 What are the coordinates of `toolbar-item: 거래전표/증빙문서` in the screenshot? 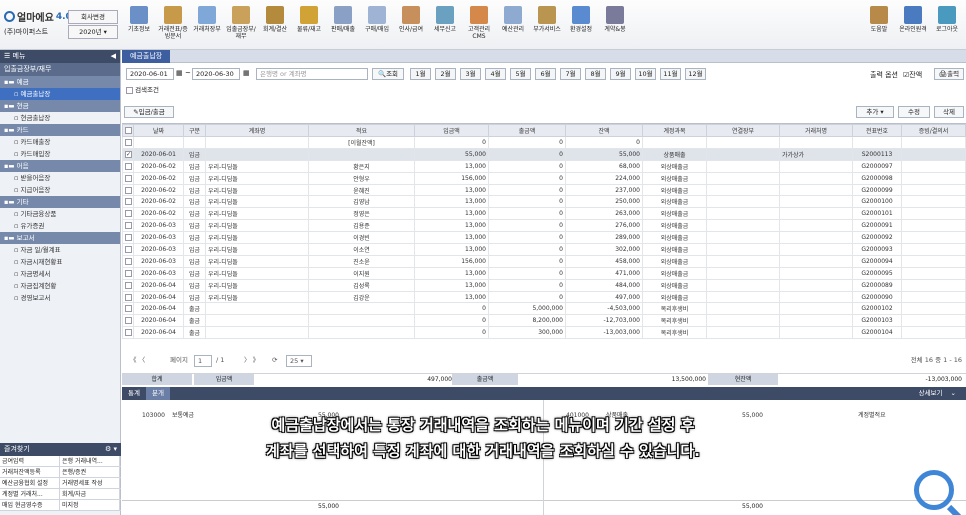 It's located at (173, 25).